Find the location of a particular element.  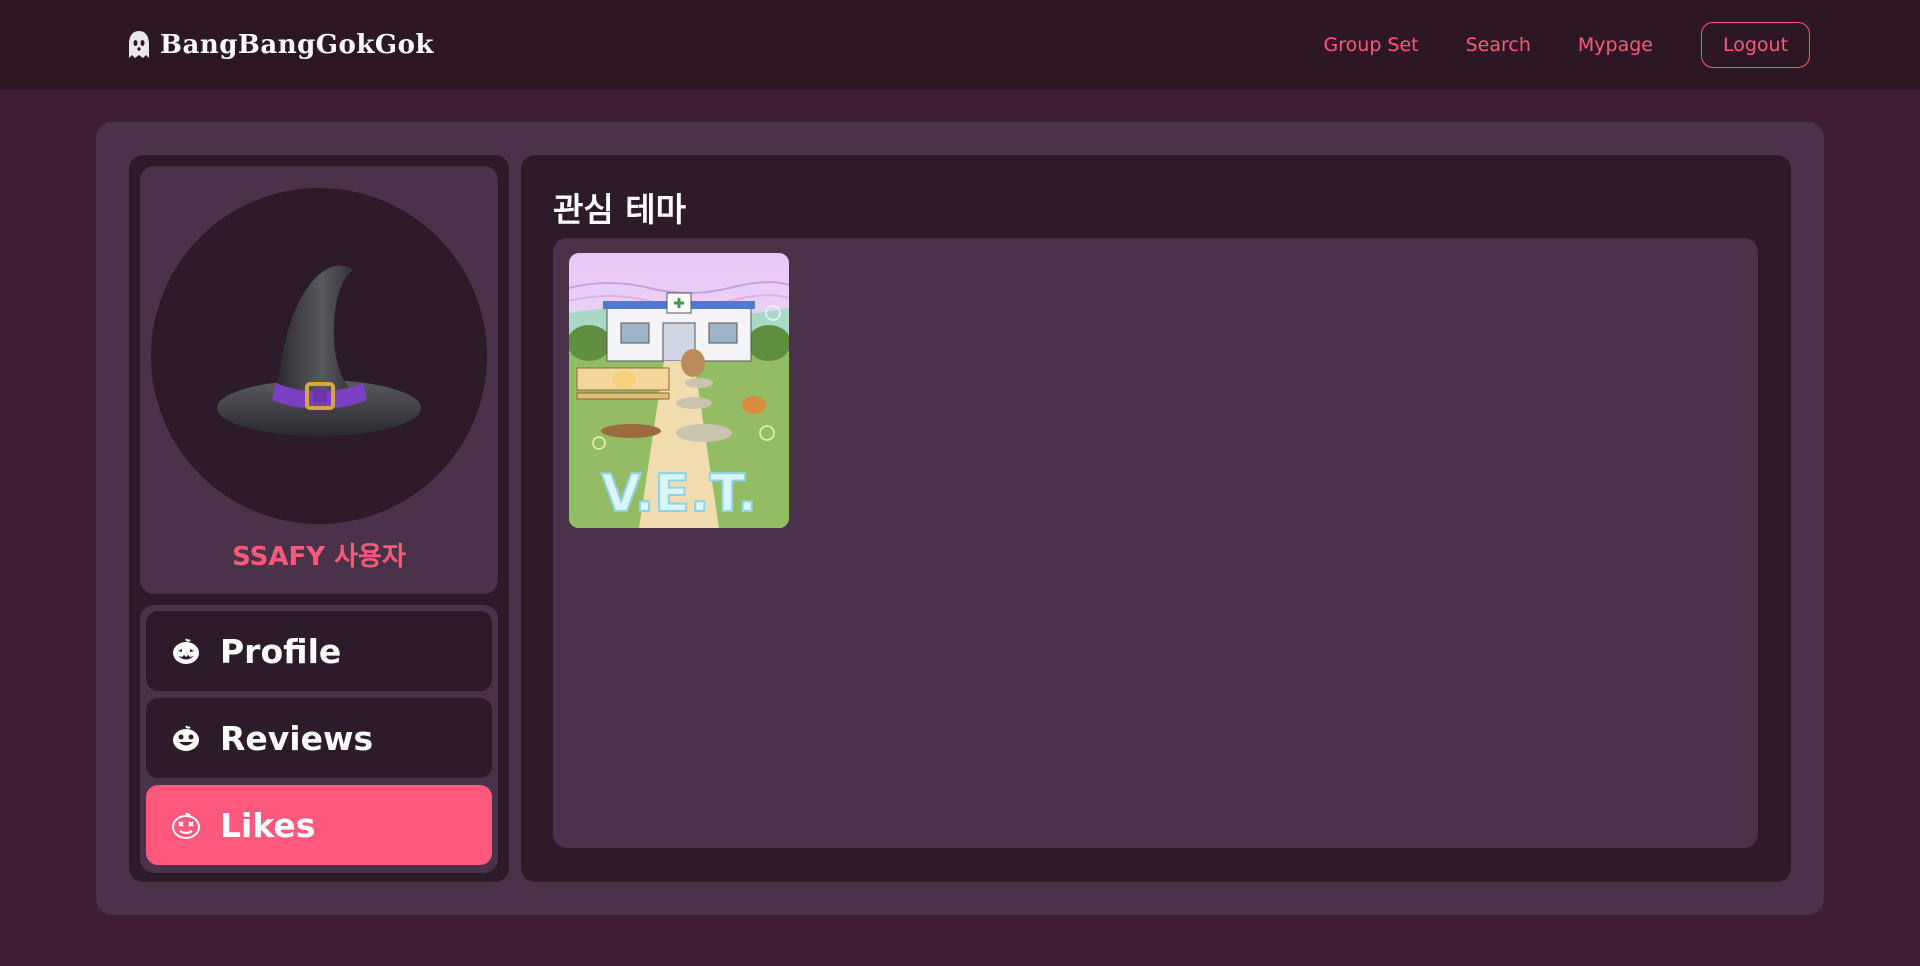

sidebar-item-reviews: Reviews is located at coordinates (319, 738).